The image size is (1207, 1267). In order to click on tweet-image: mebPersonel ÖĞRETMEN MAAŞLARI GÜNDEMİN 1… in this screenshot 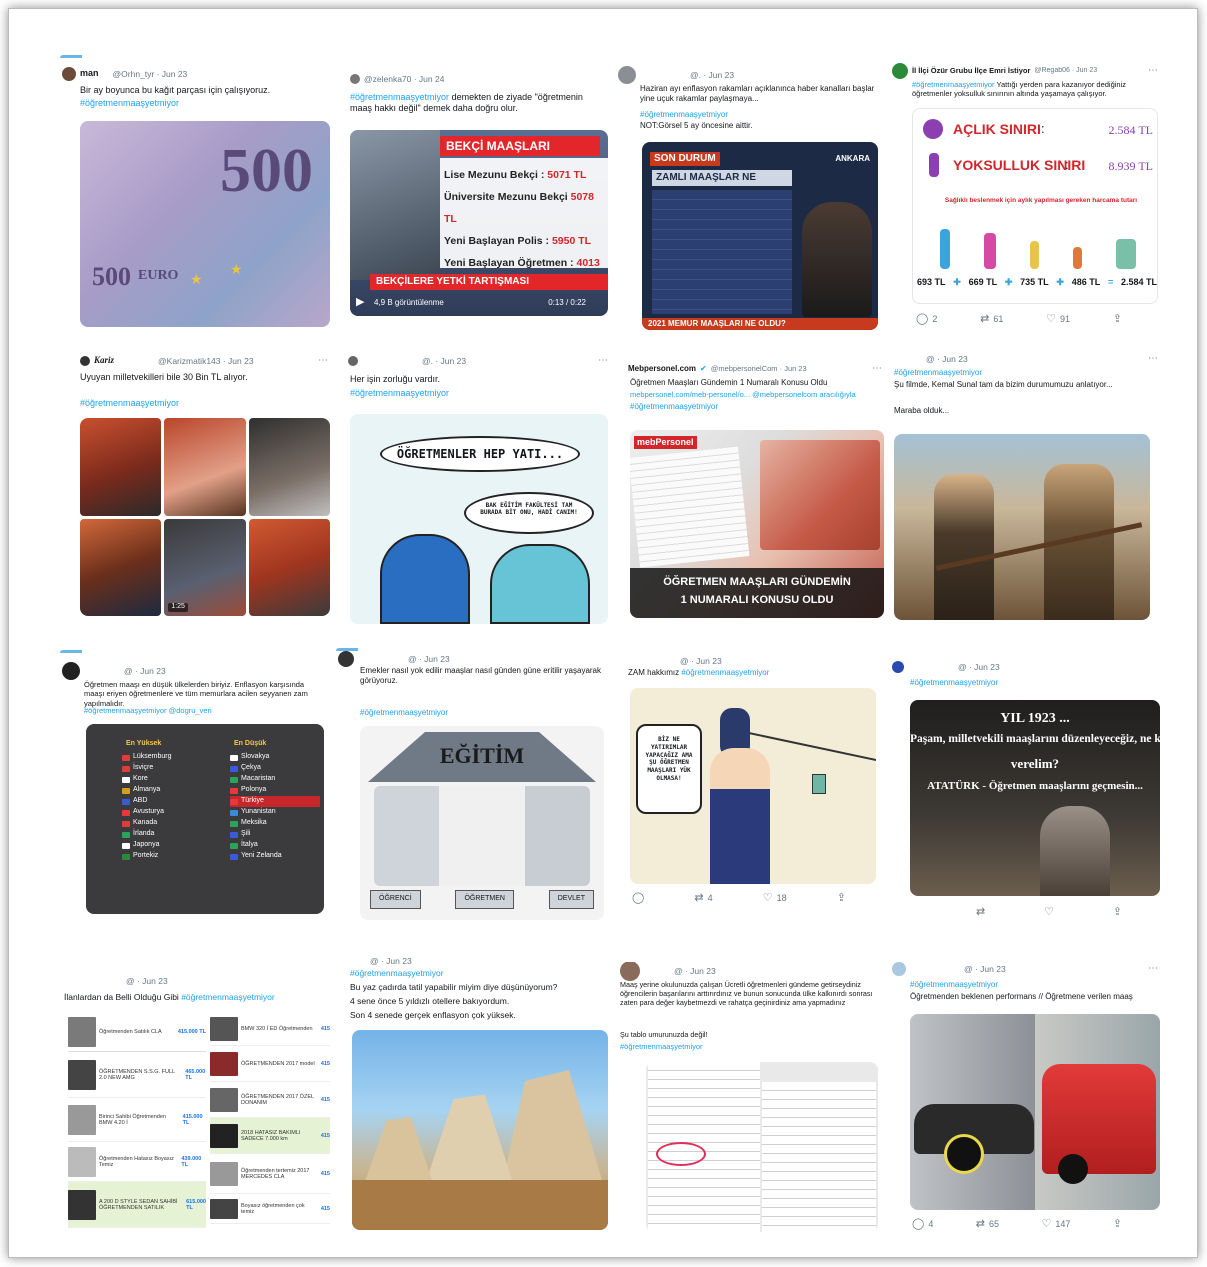, I will do `click(757, 524)`.